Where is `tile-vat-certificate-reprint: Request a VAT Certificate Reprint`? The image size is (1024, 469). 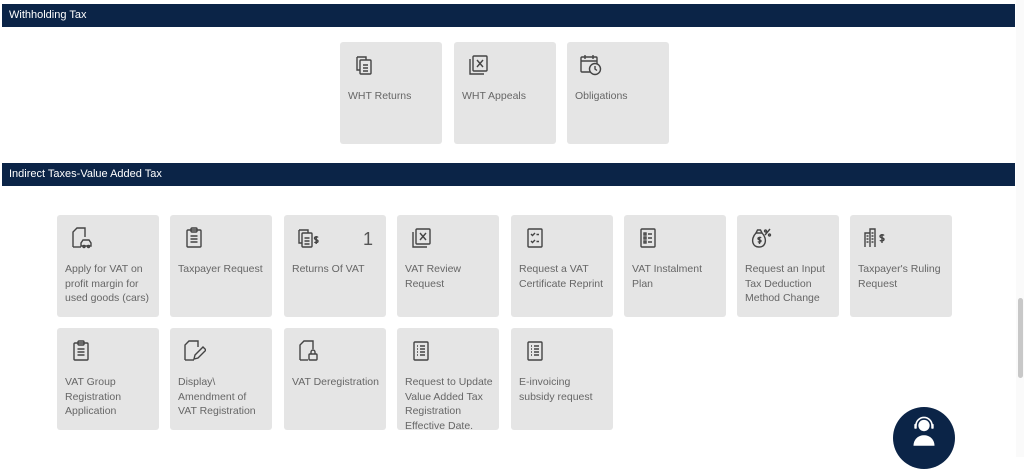
tile-vat-certificate-reprint: Request a VAT Certificate Reprint is located at coordinates (562, 266).